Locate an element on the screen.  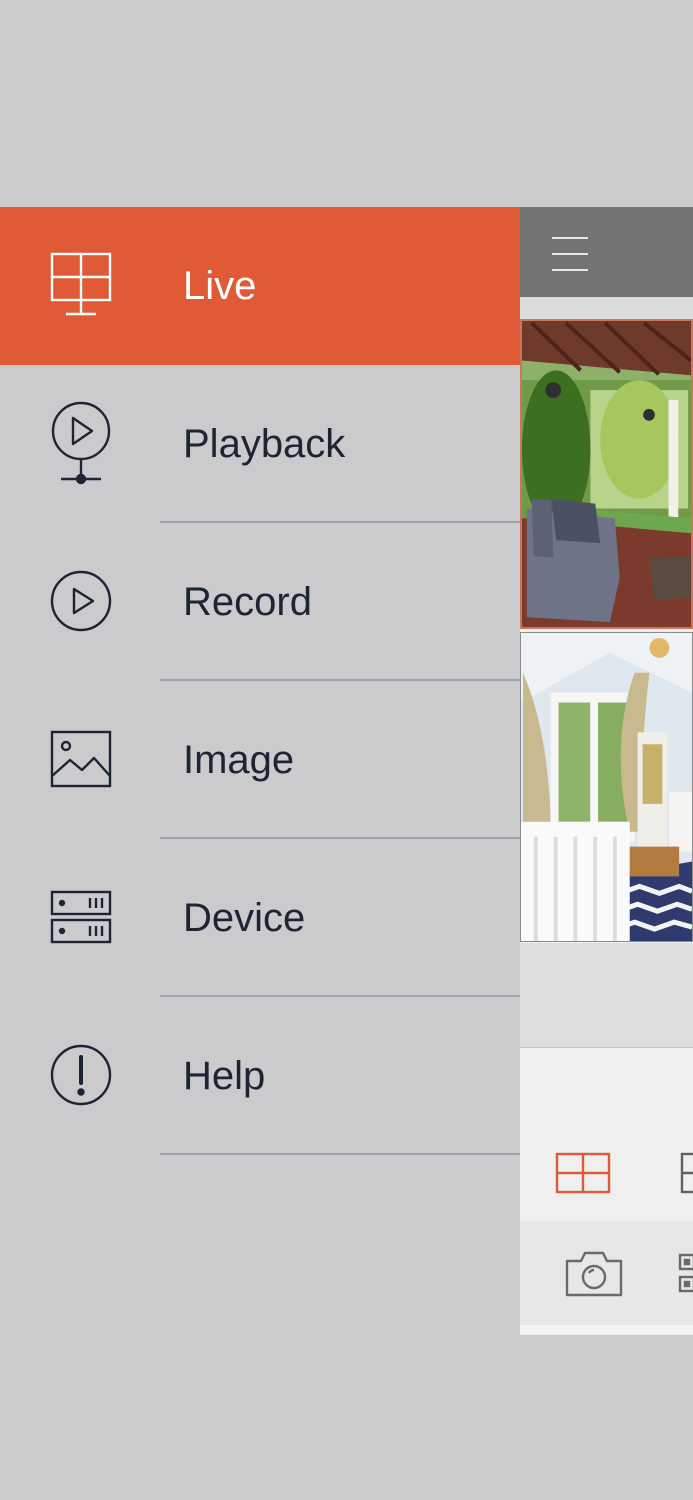
single-view-layout-icon is located at coordinates (686, 1173).